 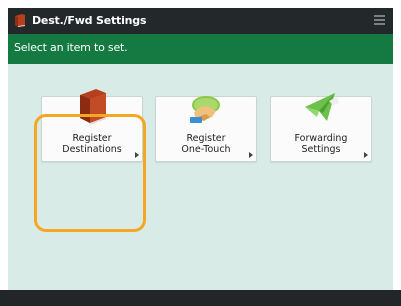 What do you see at coordinates (200, 277) in the screenshot?
I see `content-bottom` at bounding box center [200, 277].